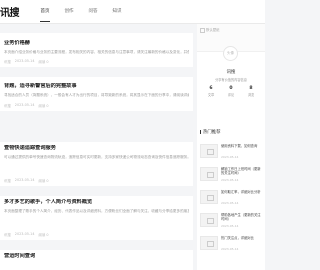  Describe the element at coordinates (210, 132) in the screenshot. I see `hot-section-title: 热门推荐` at that location.